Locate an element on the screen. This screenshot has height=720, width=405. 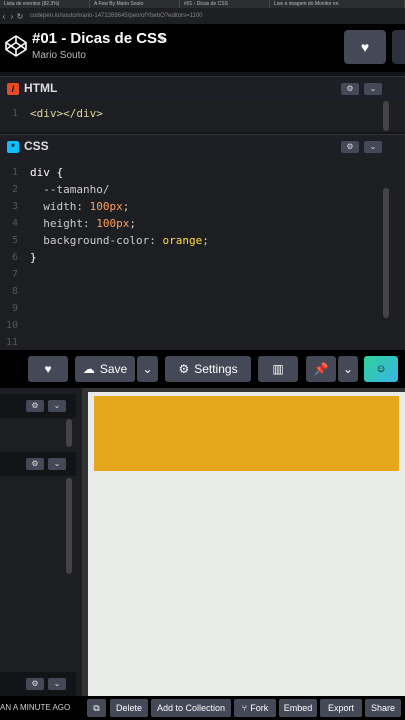
browser-tab: #01 - Dicas de CSS is located at coordinates (225, 4).